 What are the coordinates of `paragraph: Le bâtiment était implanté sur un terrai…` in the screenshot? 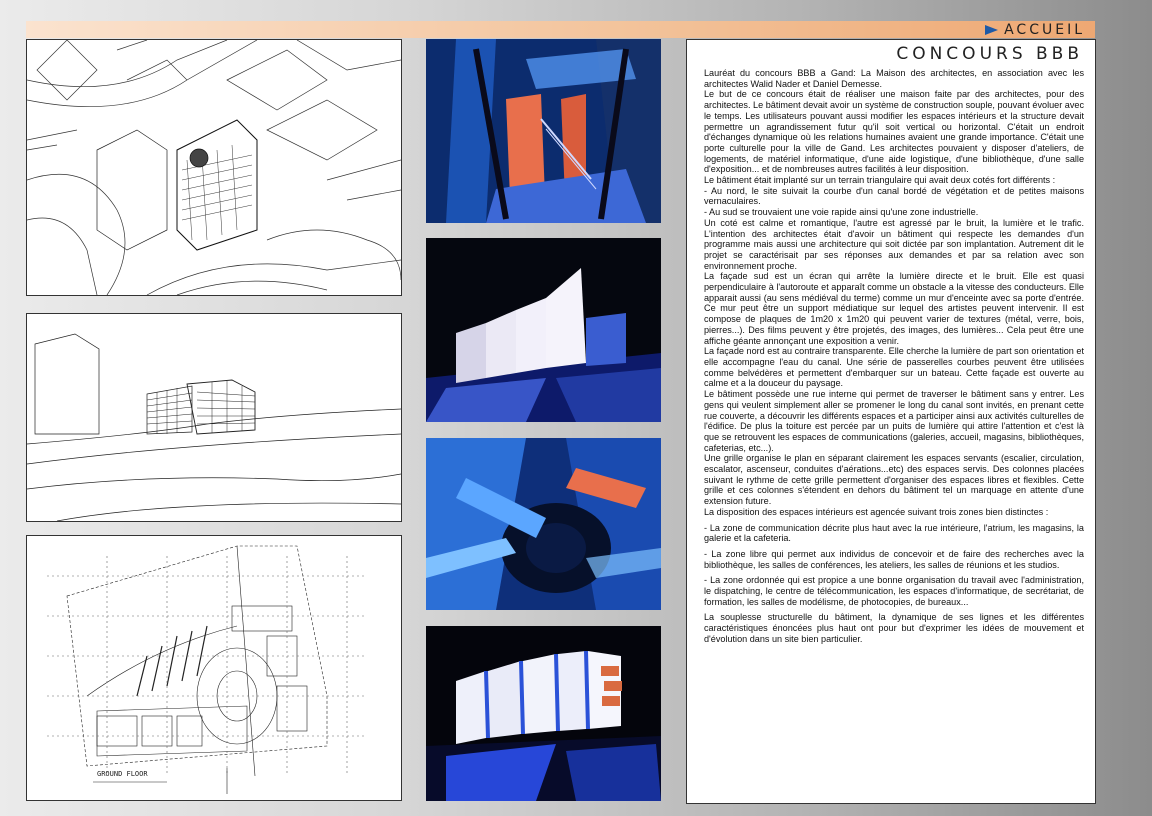 It's located at (880, 180).